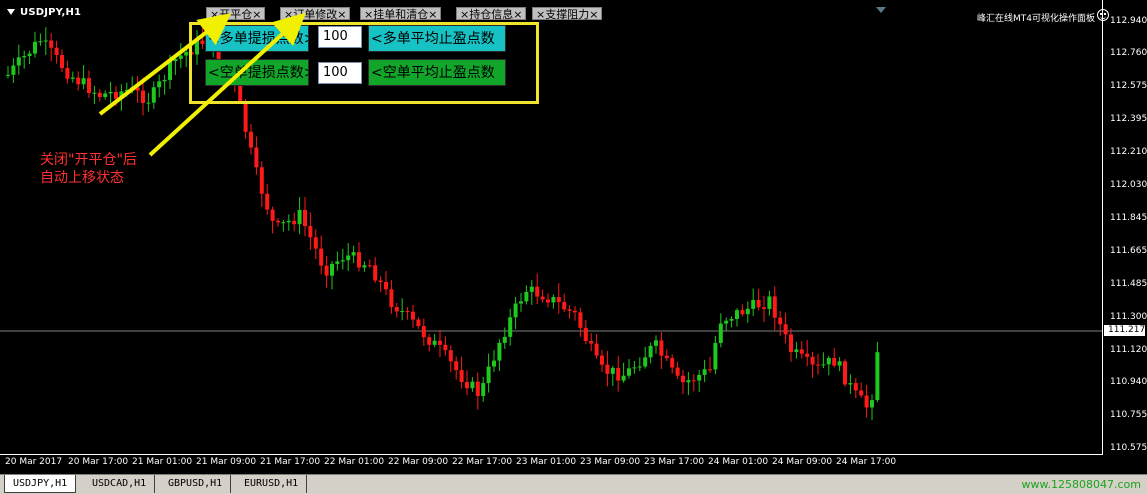 The height and width of the screenshot is (494, 1147). What do you see at coordinates (34, 462) in the screenshot?
I see `time-label: 20 Mar 2017` at bounding box center [34, 462].